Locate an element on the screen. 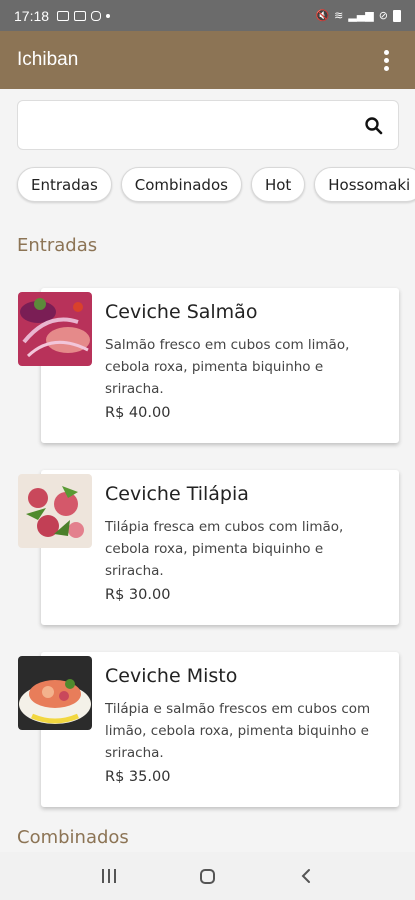 This screenshot has height=900, width=415. recents-icon is located at coordinates (109, 876).